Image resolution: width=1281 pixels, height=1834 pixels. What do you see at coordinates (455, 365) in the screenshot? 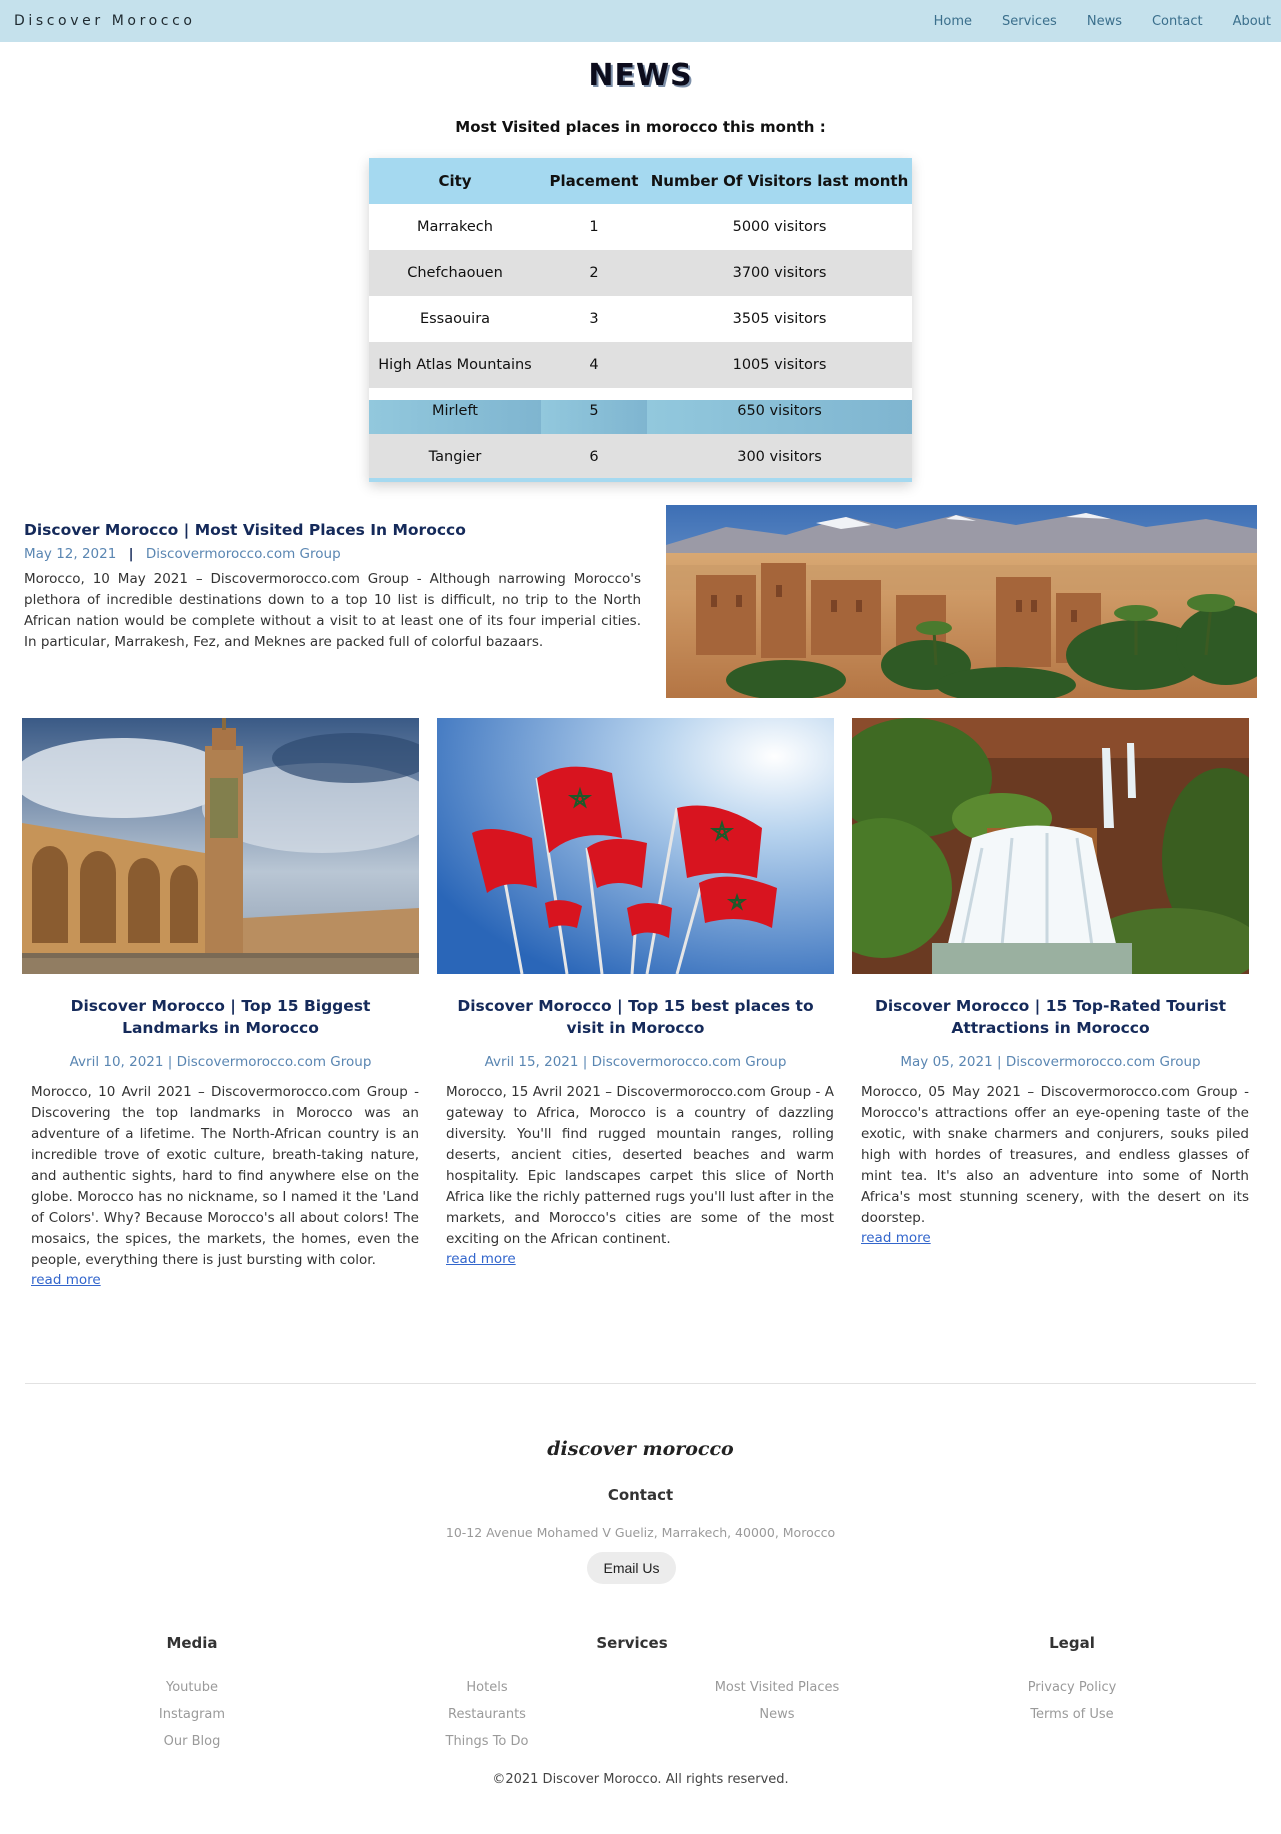
I see `cell-city: High Atlas Mountains` at bounding box center [455, 365].